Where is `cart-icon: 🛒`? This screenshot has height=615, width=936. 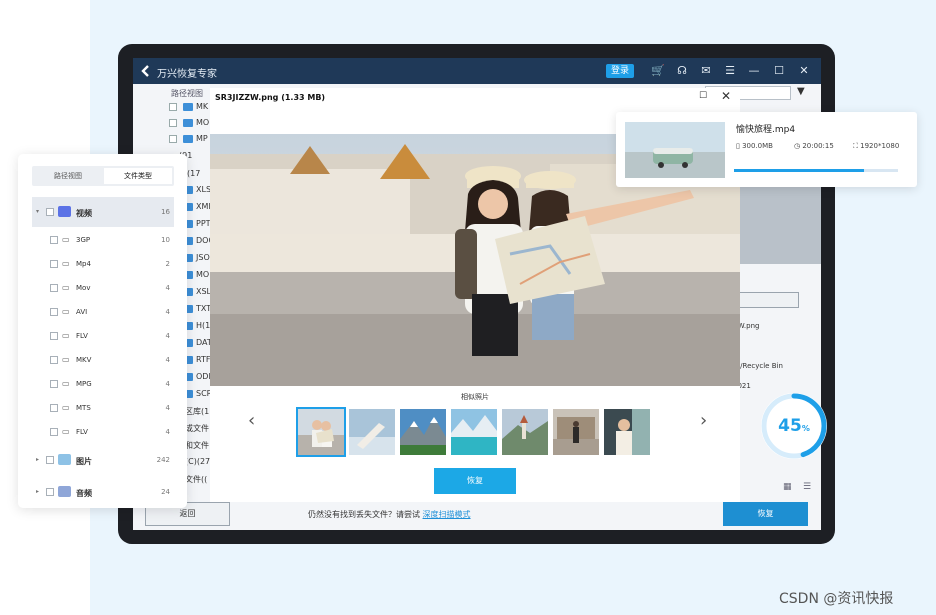 cart-icon: 🛒 is located at coordinates (658, 71).